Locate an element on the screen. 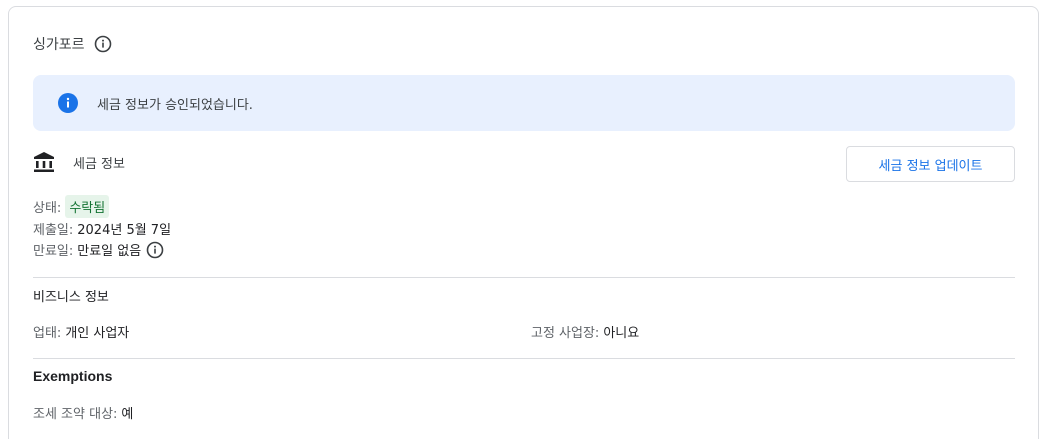 Image resolution: width=1048 pixels, height=439 pixels. business-type-value: 개인 사업자 is located at coordinates (97, 333).